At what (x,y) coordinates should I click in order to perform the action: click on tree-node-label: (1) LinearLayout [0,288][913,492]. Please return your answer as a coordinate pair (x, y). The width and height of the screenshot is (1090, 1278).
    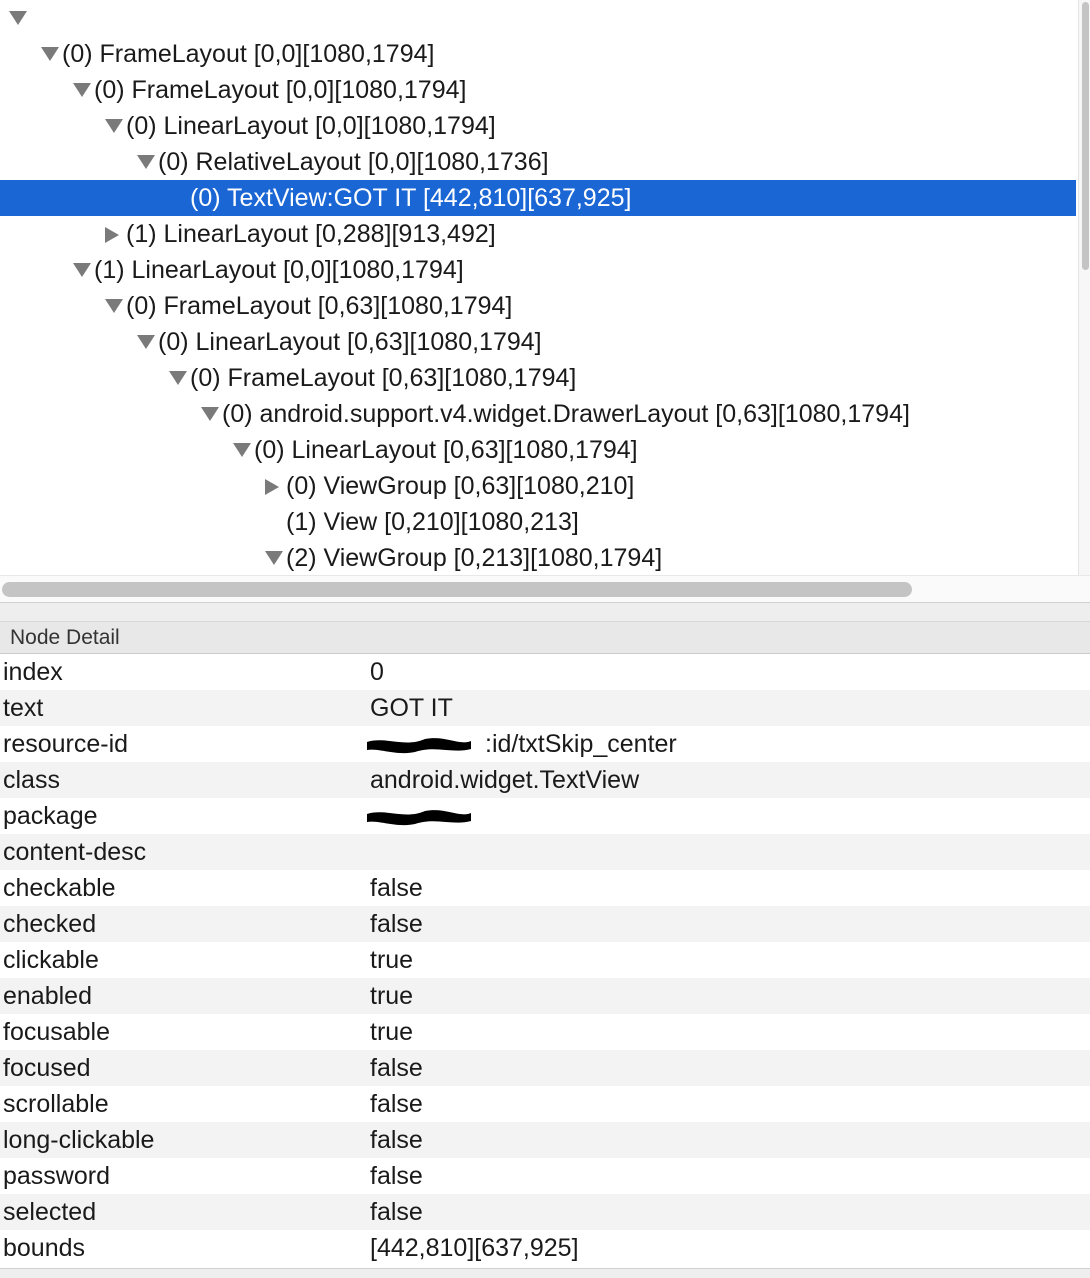
    Looking at the image, I should click on (311, 234).